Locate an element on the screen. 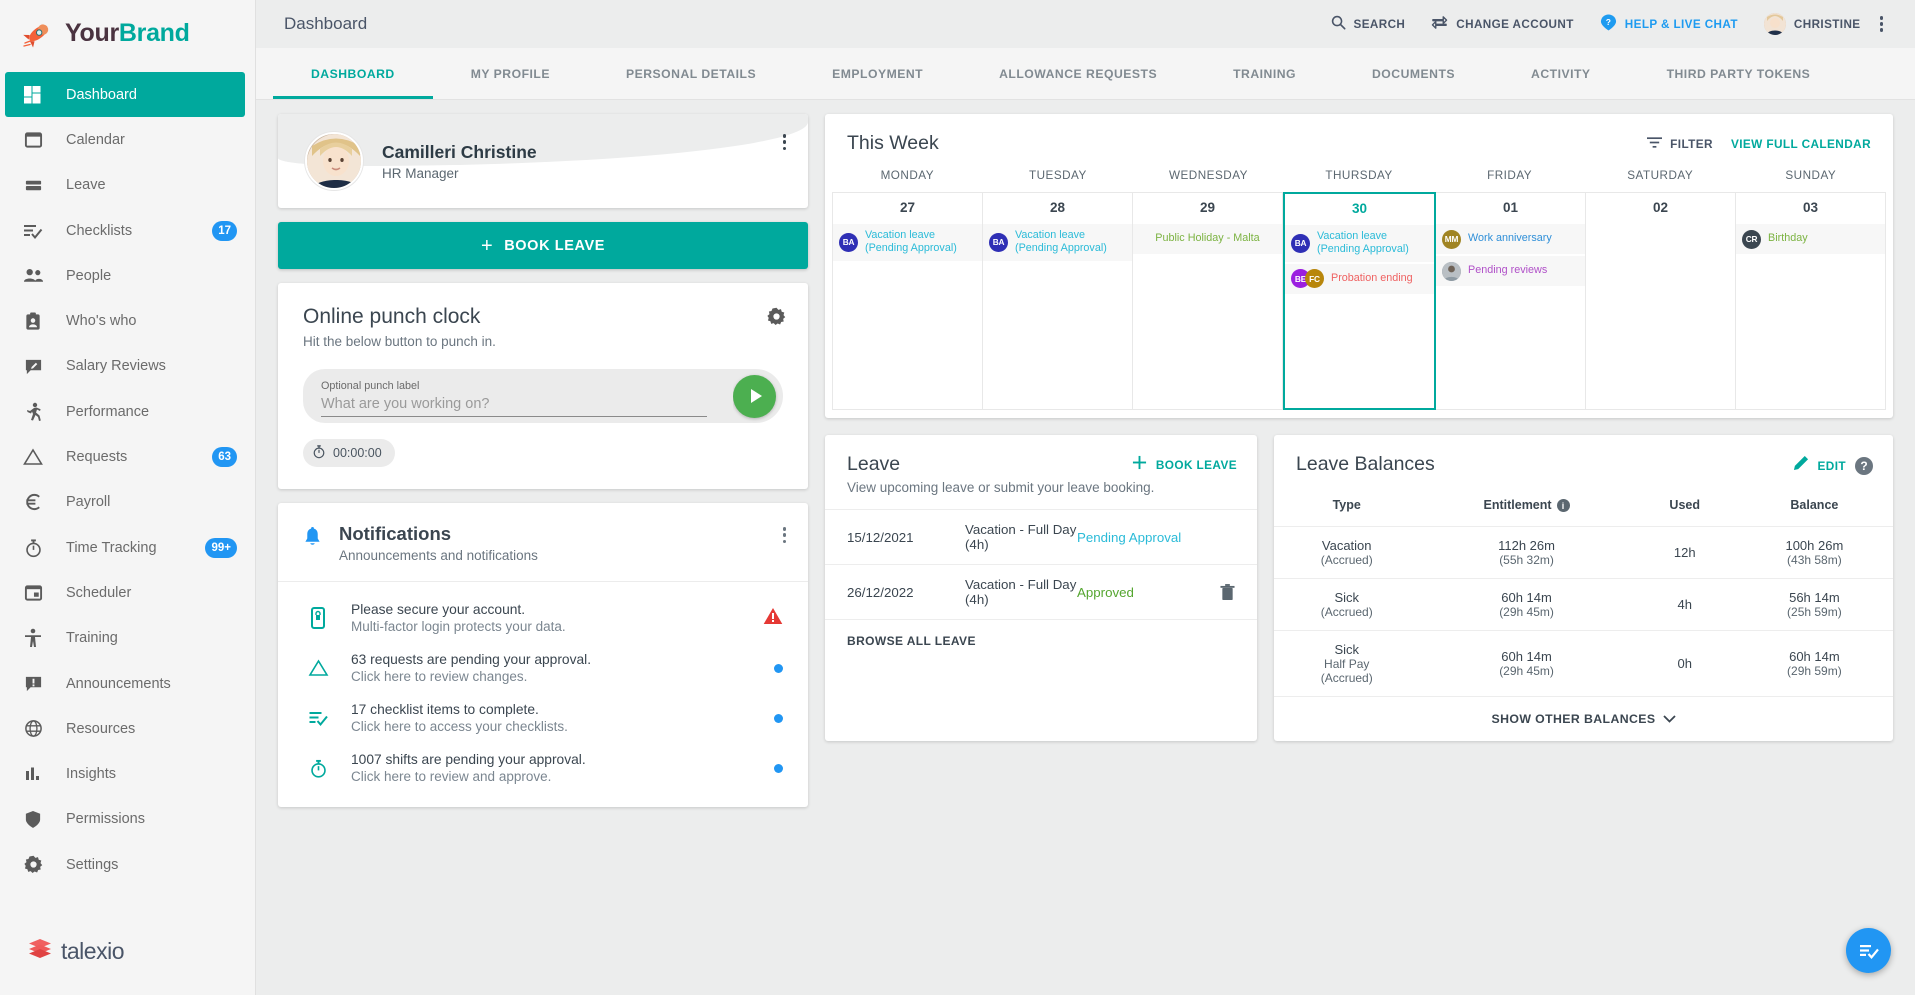 Image resolution: width=1915 pixels, height=995 pixels. tab-activity: ACTIVITY is located at coordinates (1561, 73).